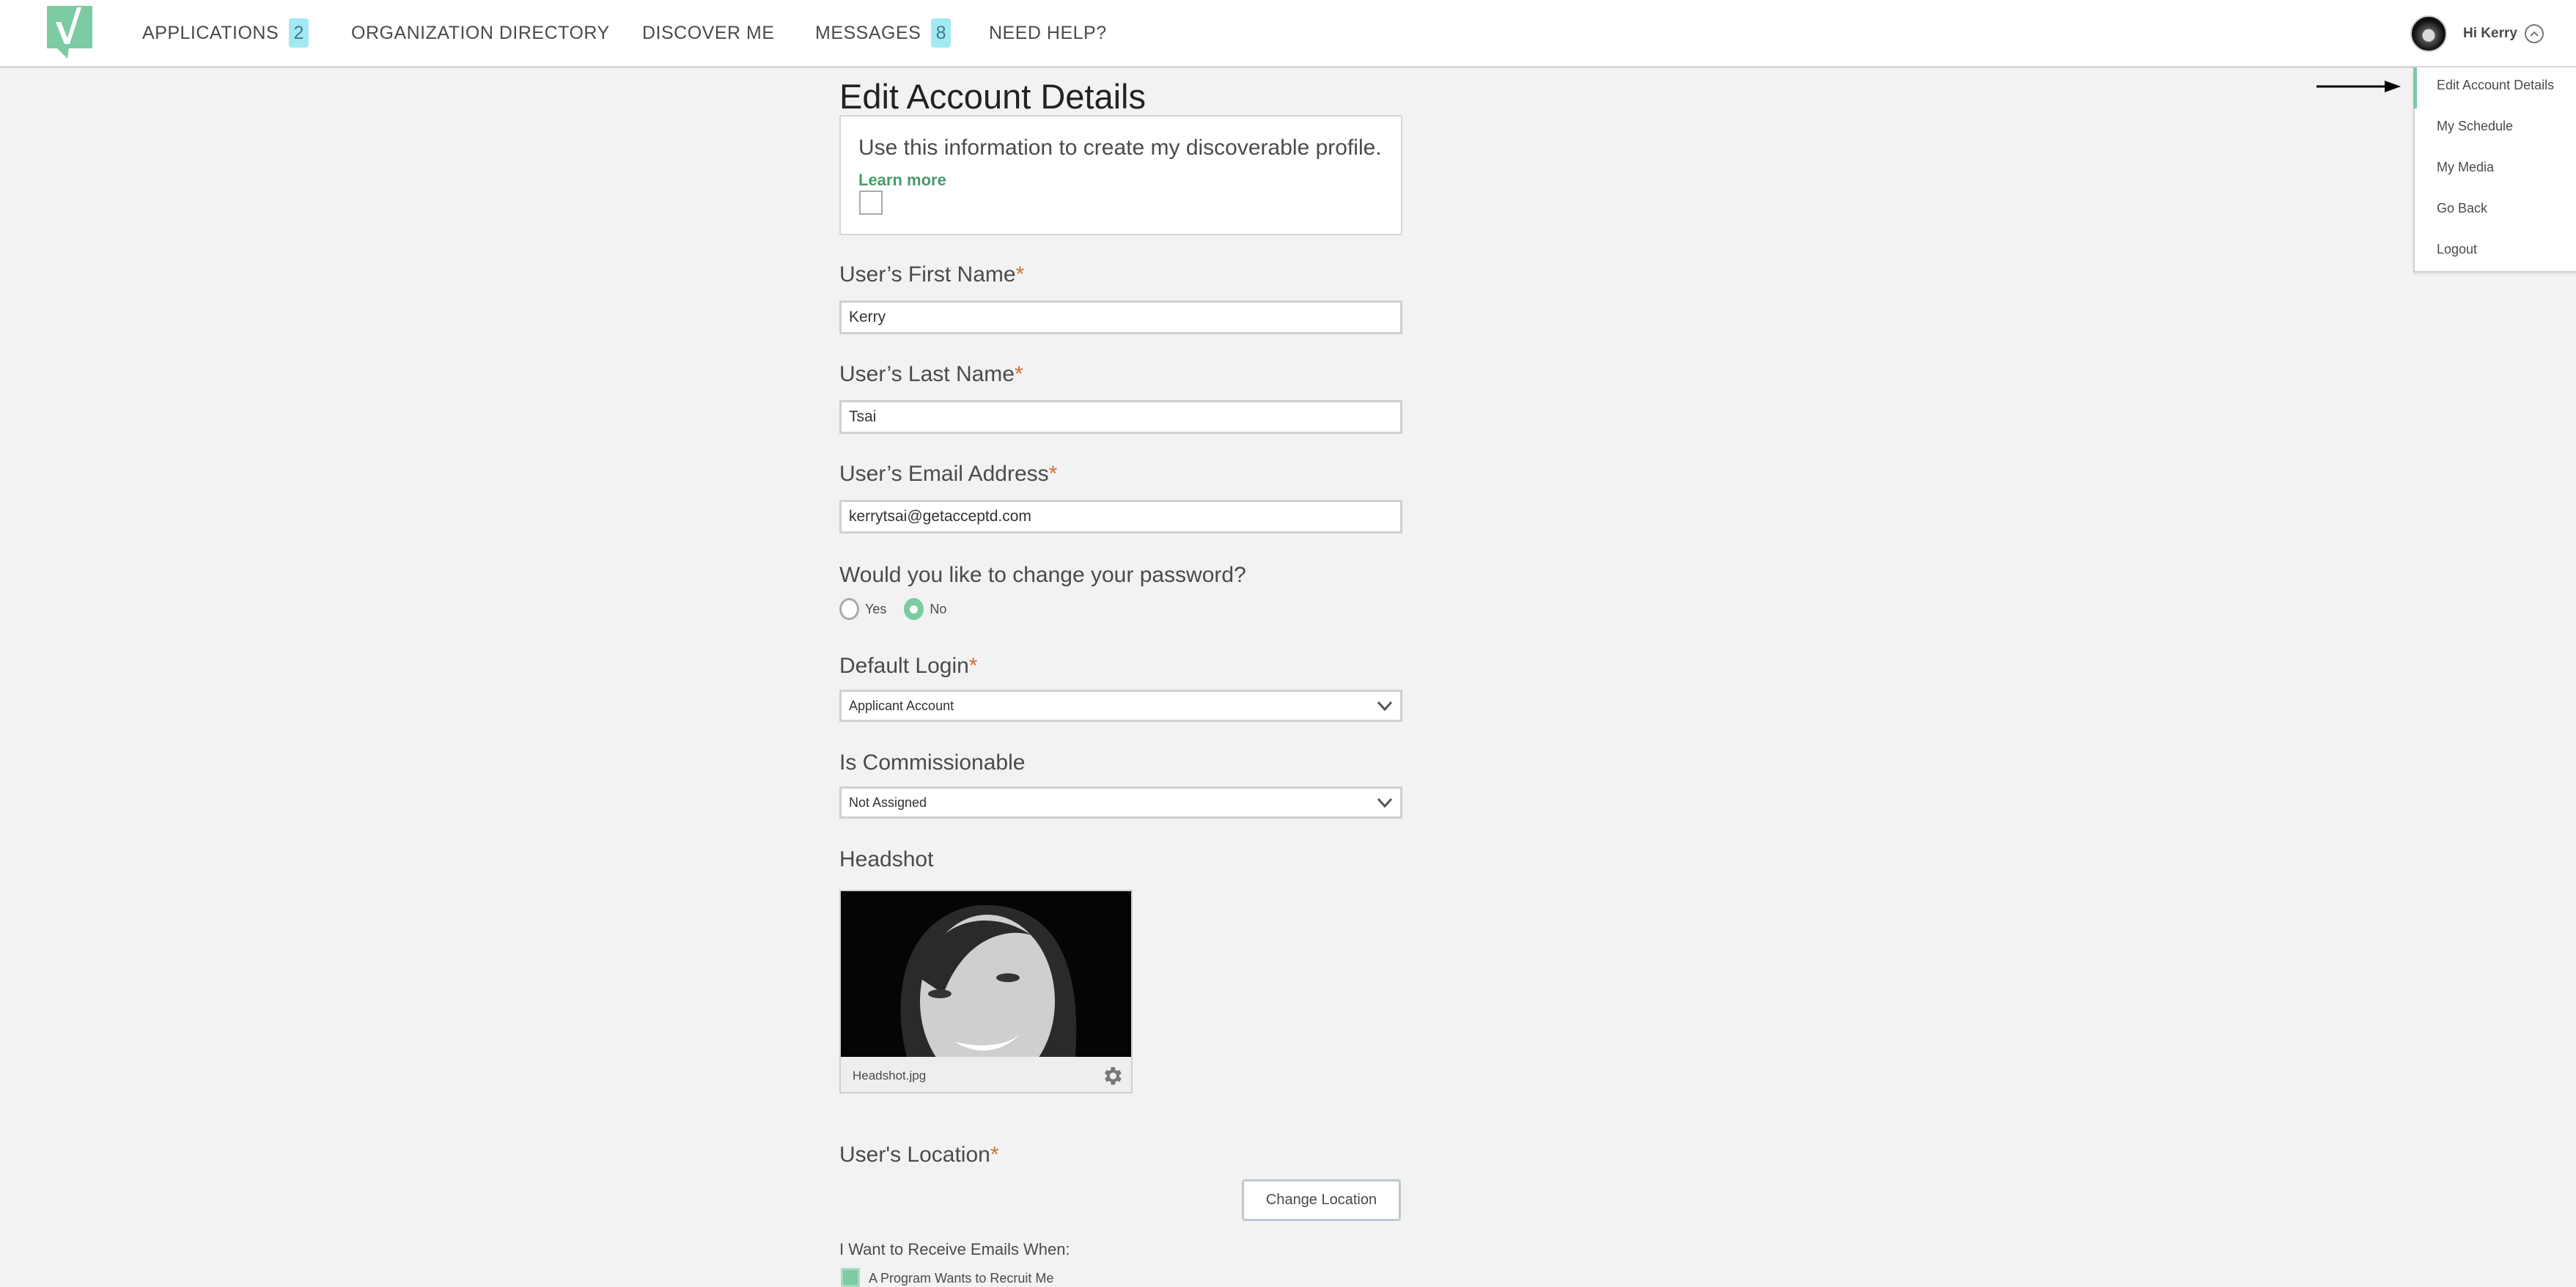  I want to click on menu-item-edit-account-details: Edit Account Details, so click(2495, 85).